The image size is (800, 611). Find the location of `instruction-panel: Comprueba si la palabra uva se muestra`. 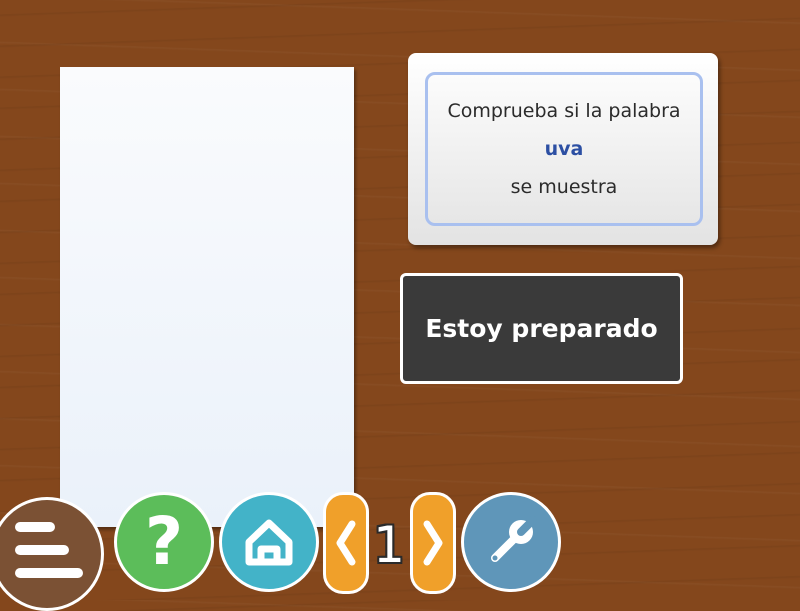

instruction-panel: Comprueba si la palabra uva se muestra is located at coordinates (563, 149).